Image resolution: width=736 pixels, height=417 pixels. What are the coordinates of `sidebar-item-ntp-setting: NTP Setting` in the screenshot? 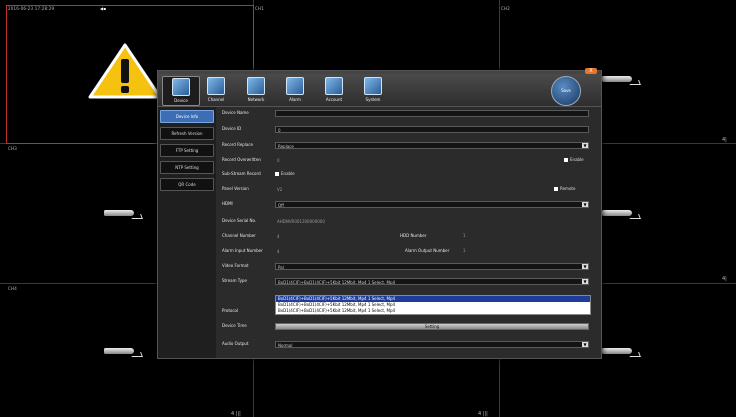 It's located at (187, 167).